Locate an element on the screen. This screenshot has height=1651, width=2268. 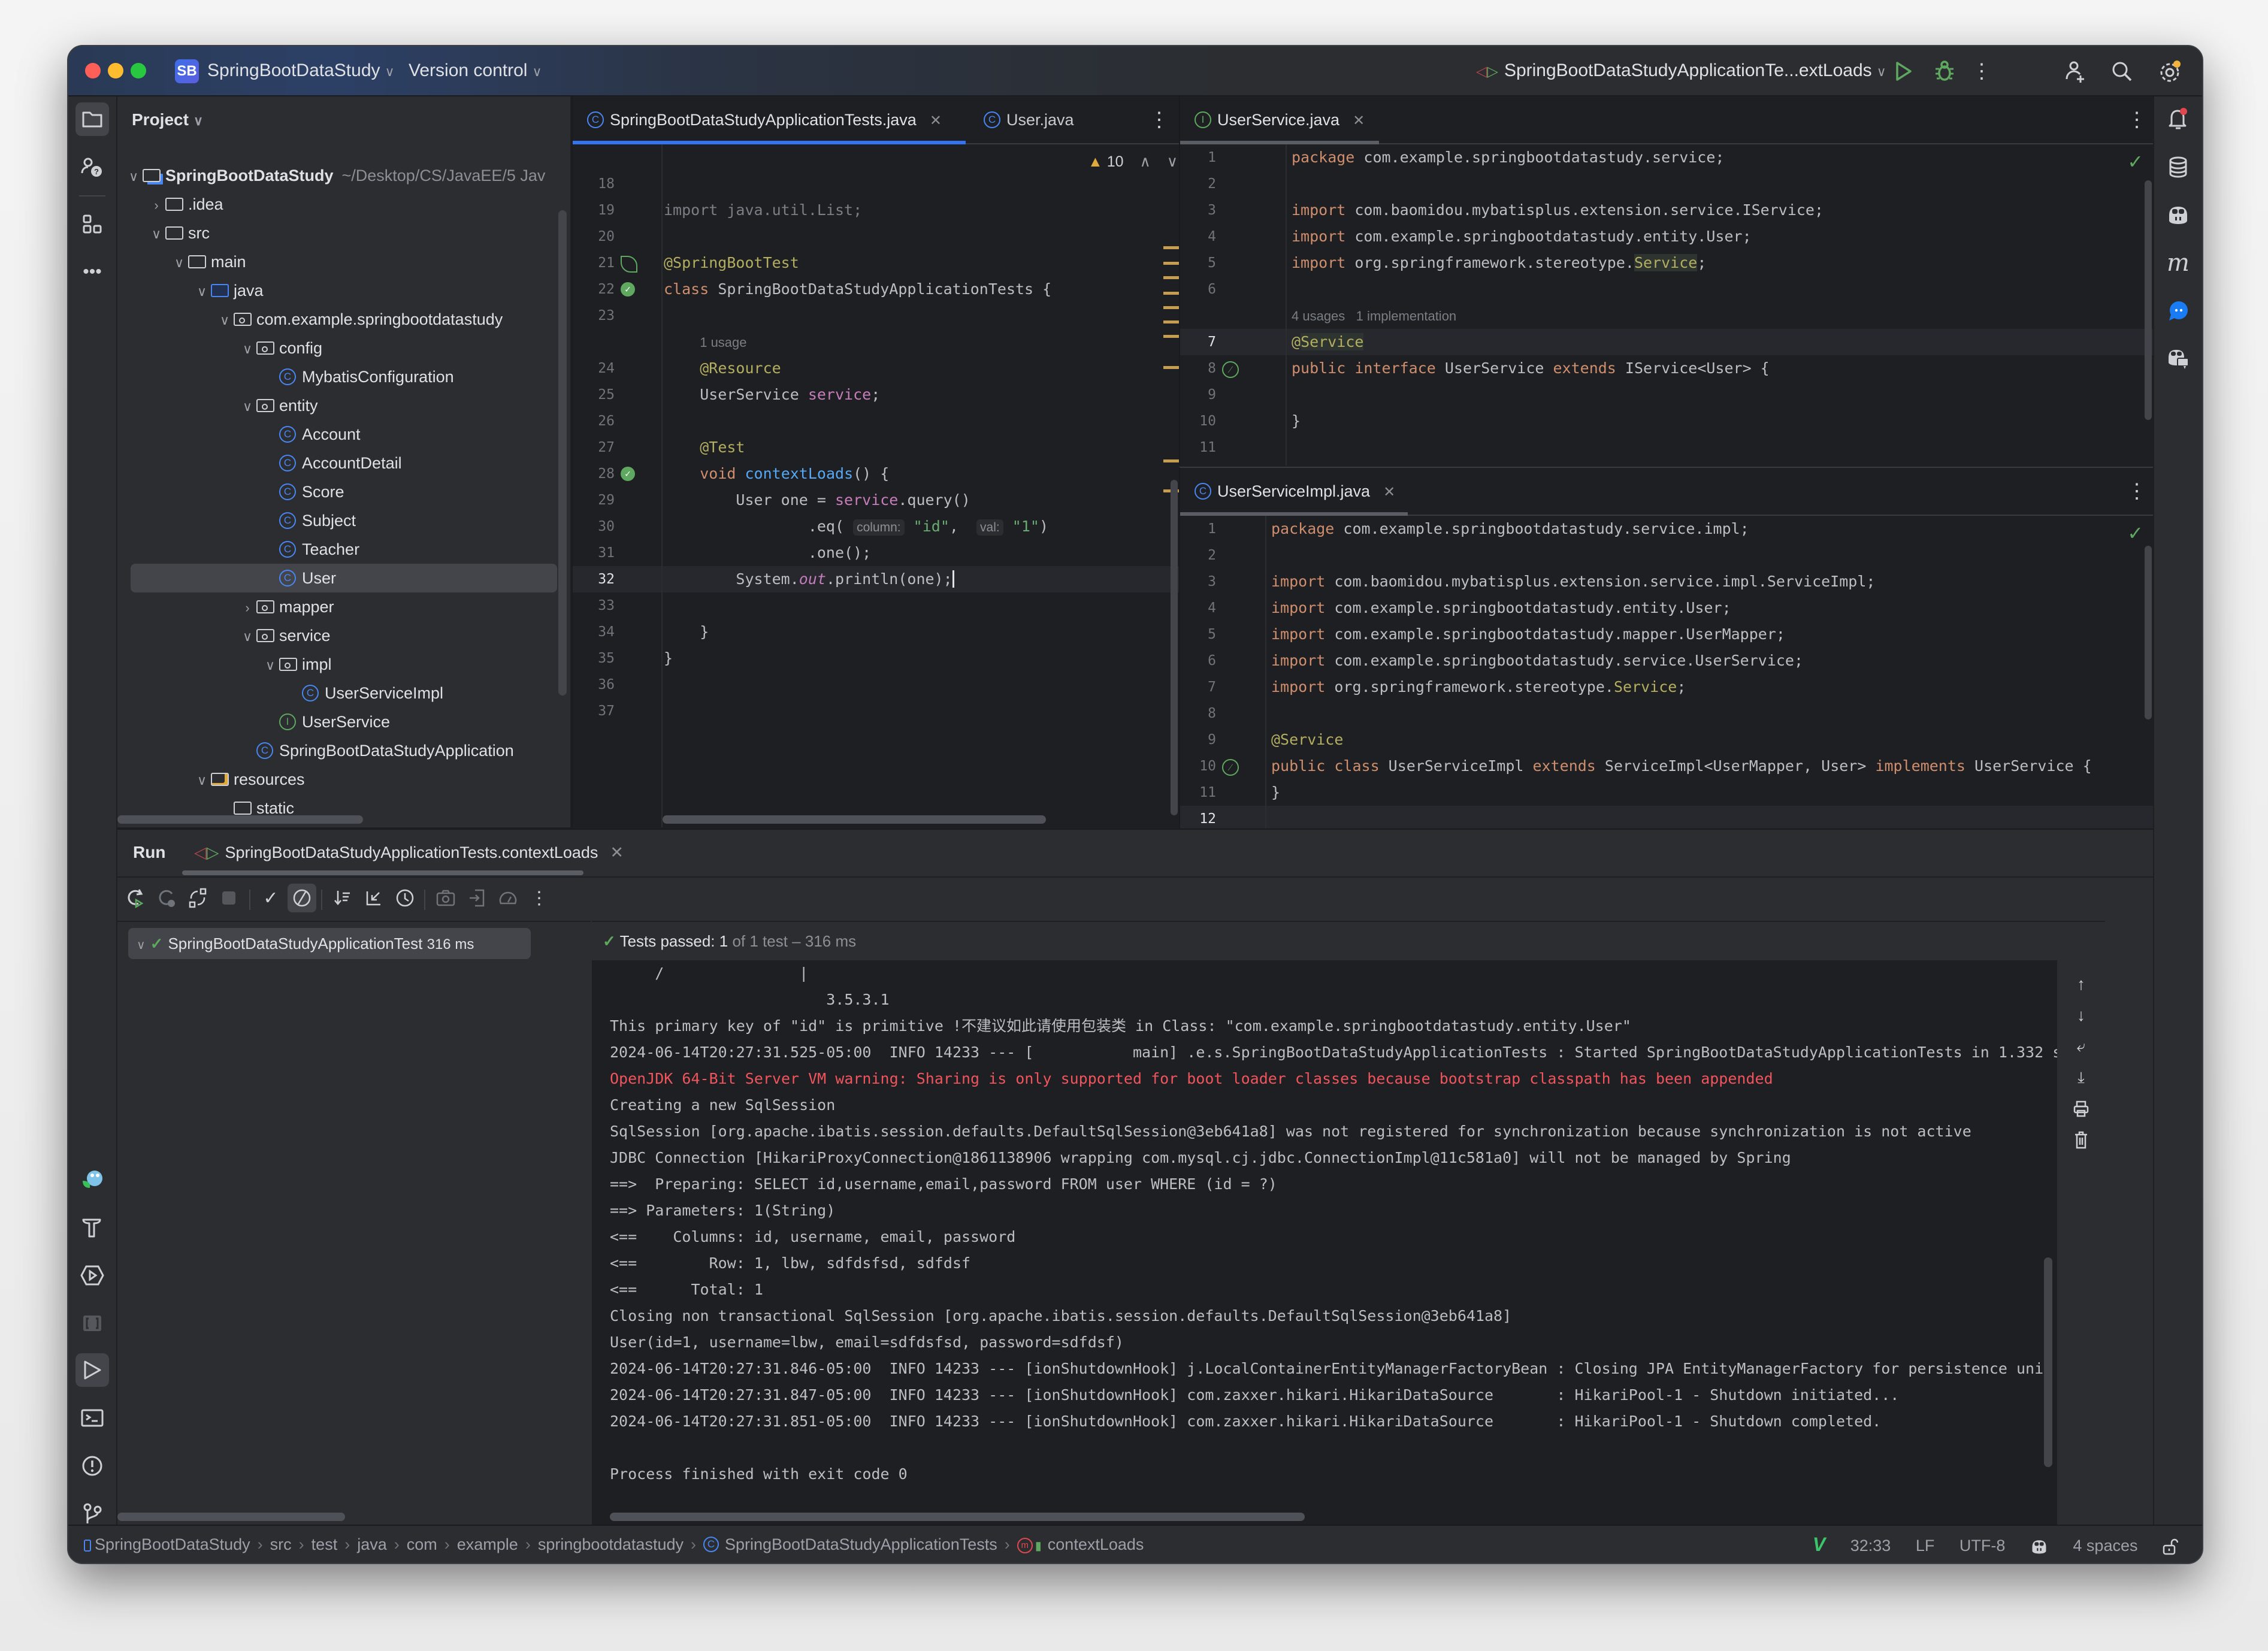
tree-item-userservice: I UserService is located at coordinates (343, 721).